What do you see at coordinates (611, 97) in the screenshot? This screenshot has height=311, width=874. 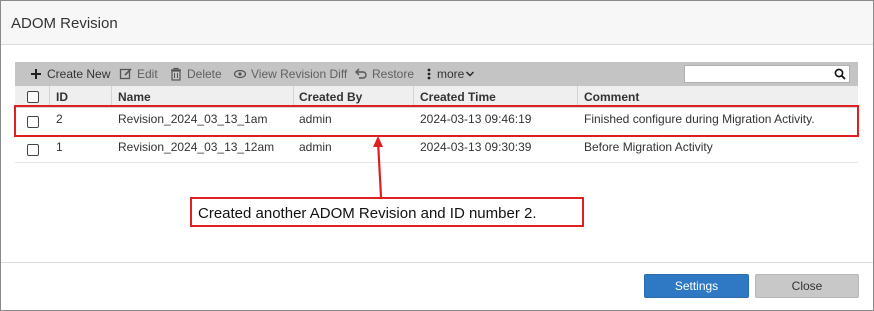 I see `column-header-comment: Comment` at bounding box center [611, 97].